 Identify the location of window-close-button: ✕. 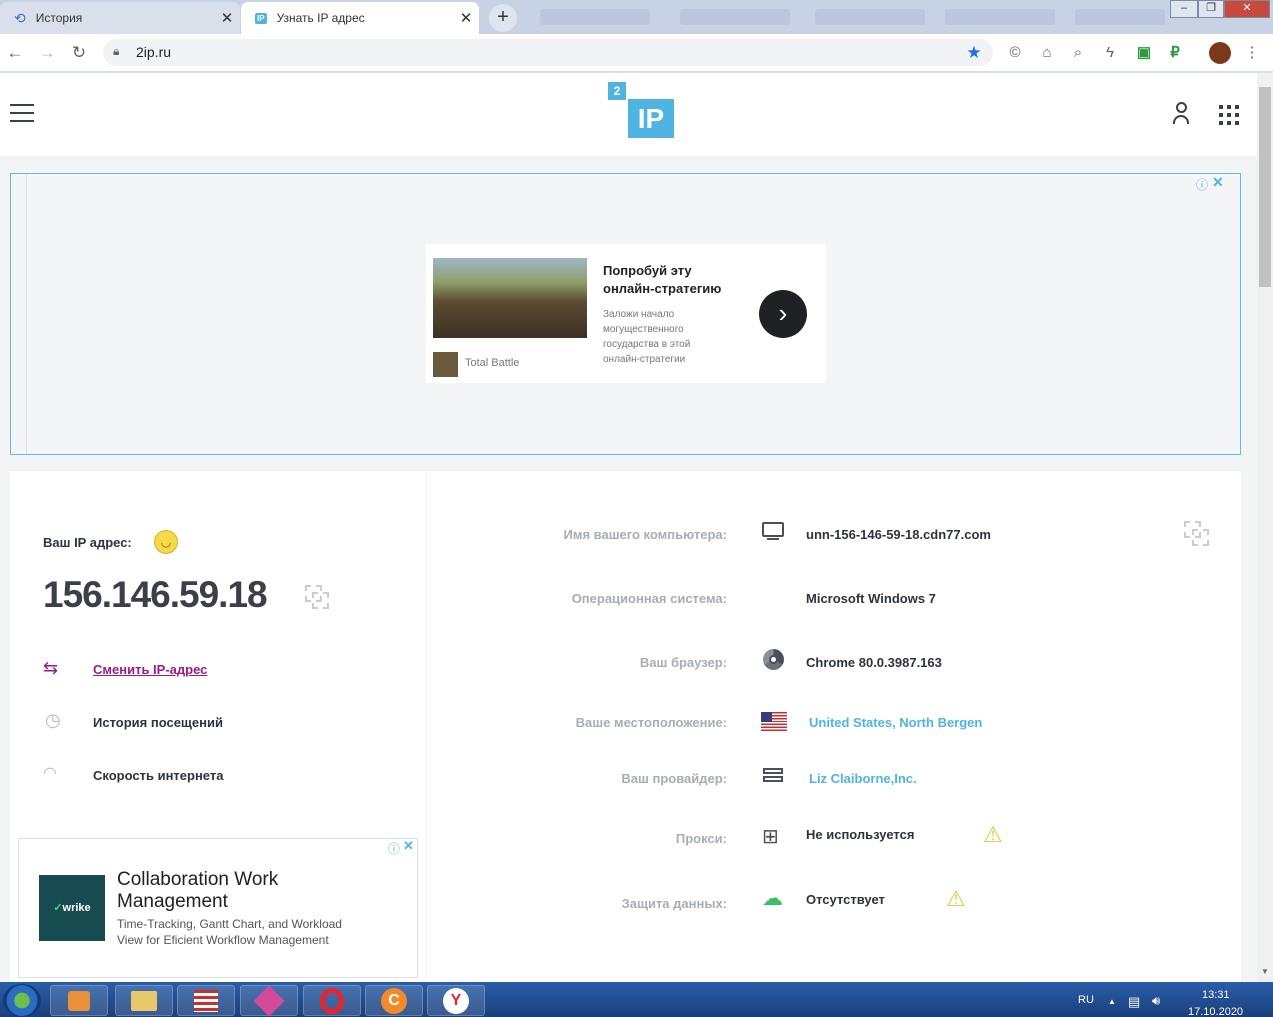
(1247, 9).